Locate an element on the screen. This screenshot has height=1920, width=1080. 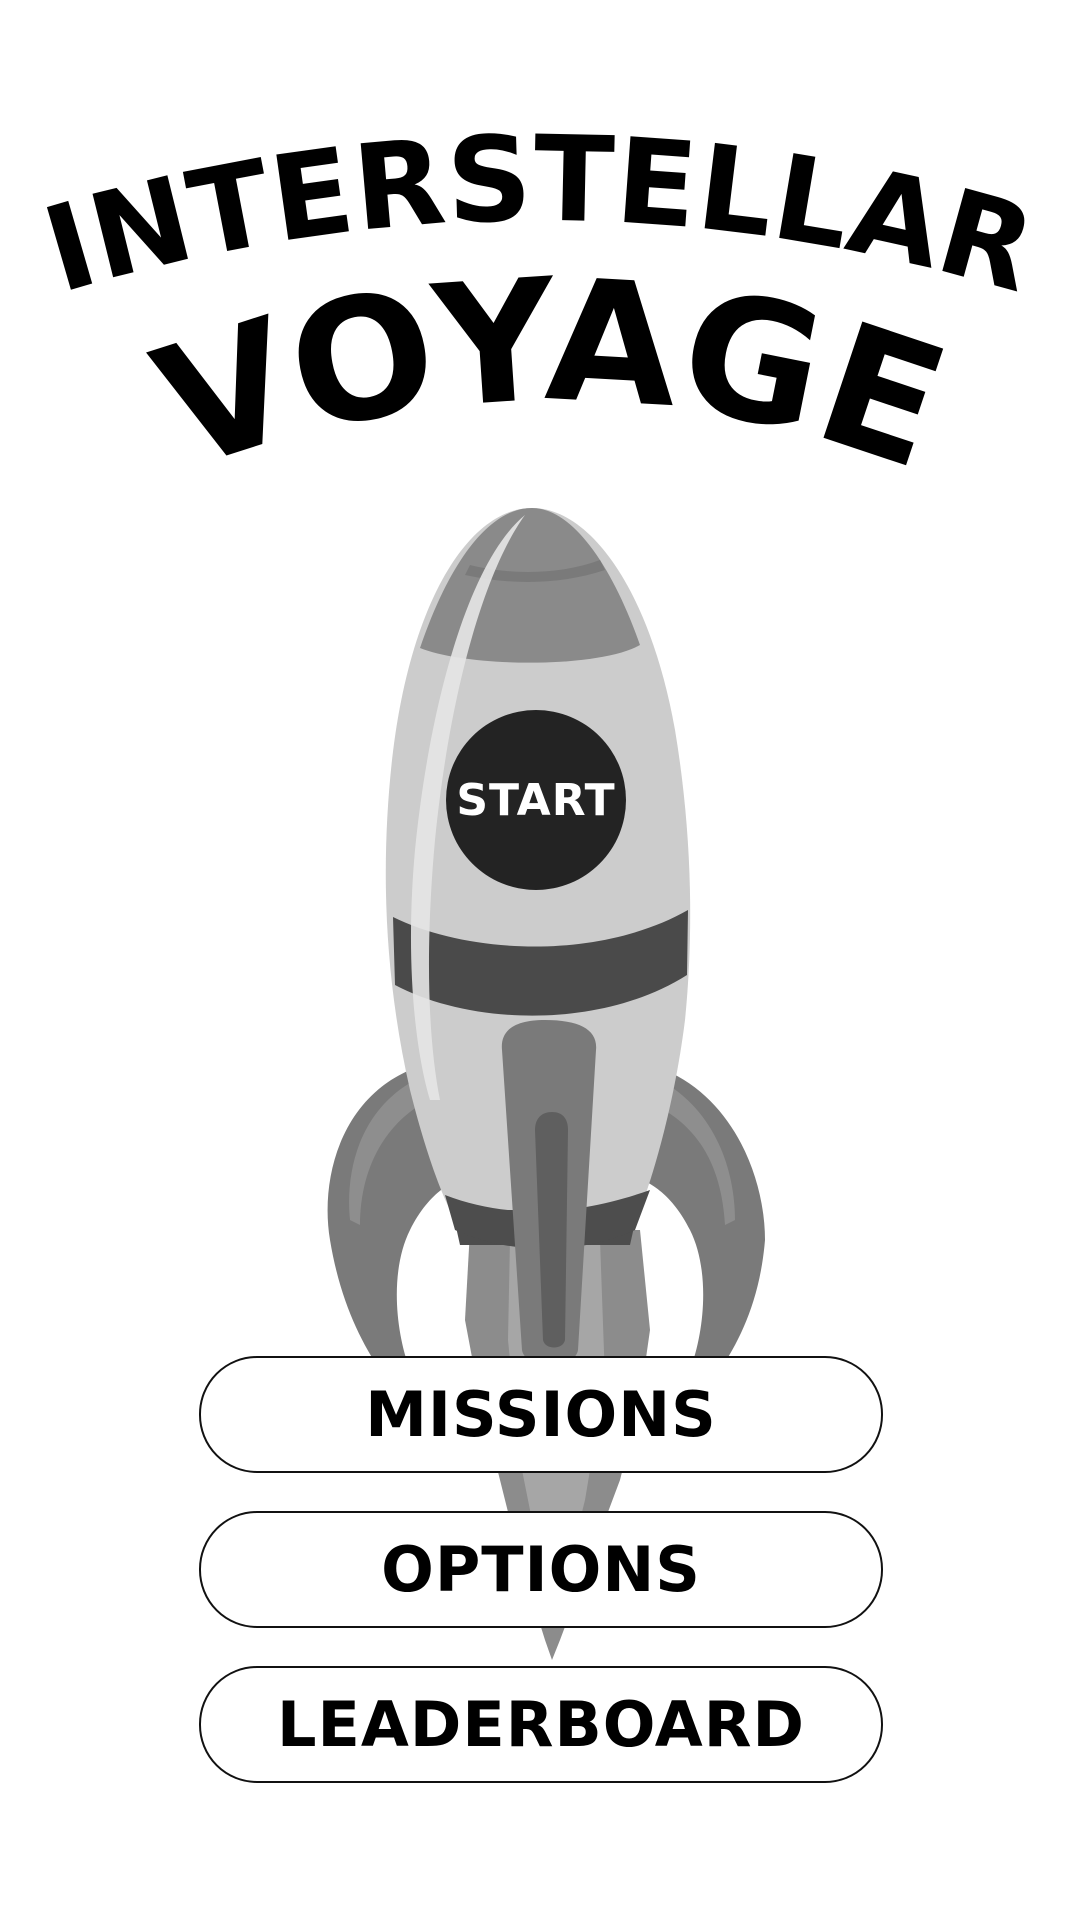
start-button-label: START is located at coordinates (536, 800).